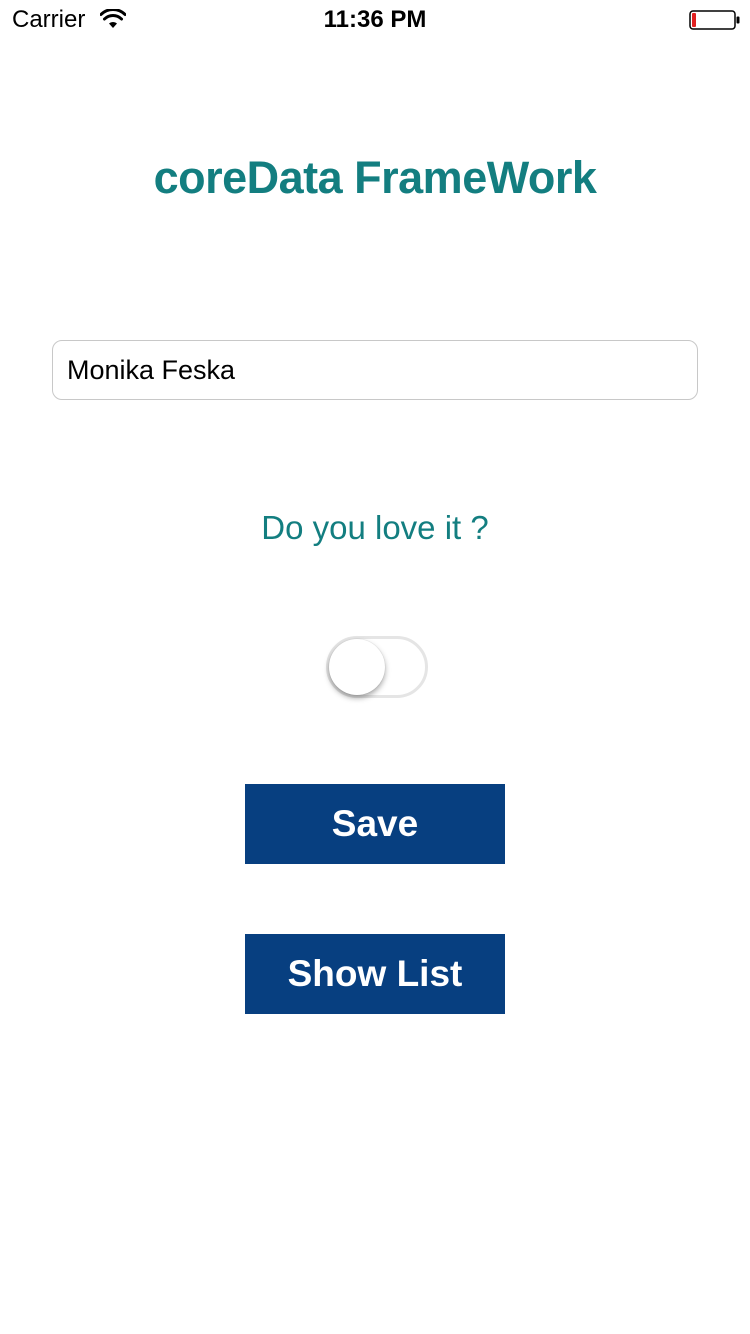 Image resolution: width=750 pixels, height=1334 pixels. I want to click on love-toggle-switch, so click(377, 667).